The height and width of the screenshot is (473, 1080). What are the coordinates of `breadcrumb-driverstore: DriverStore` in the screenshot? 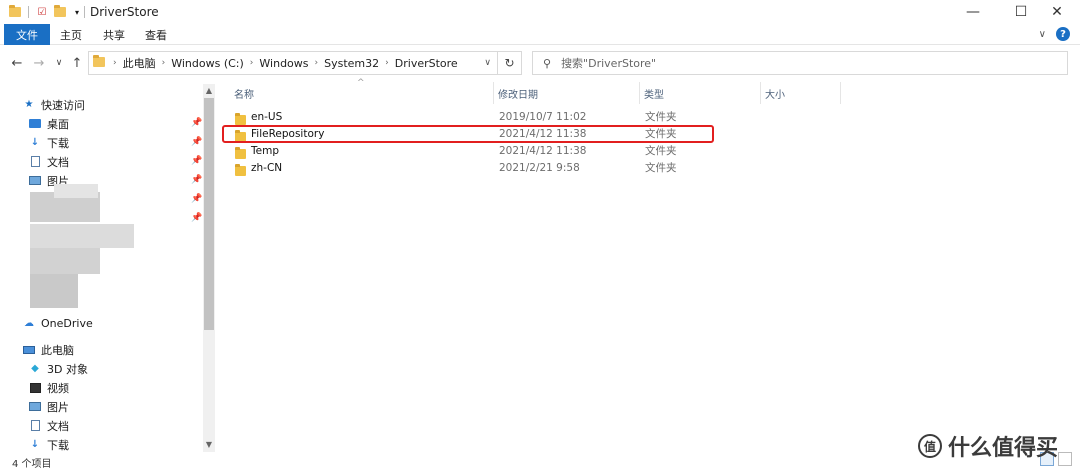 It's located at (426, 63).